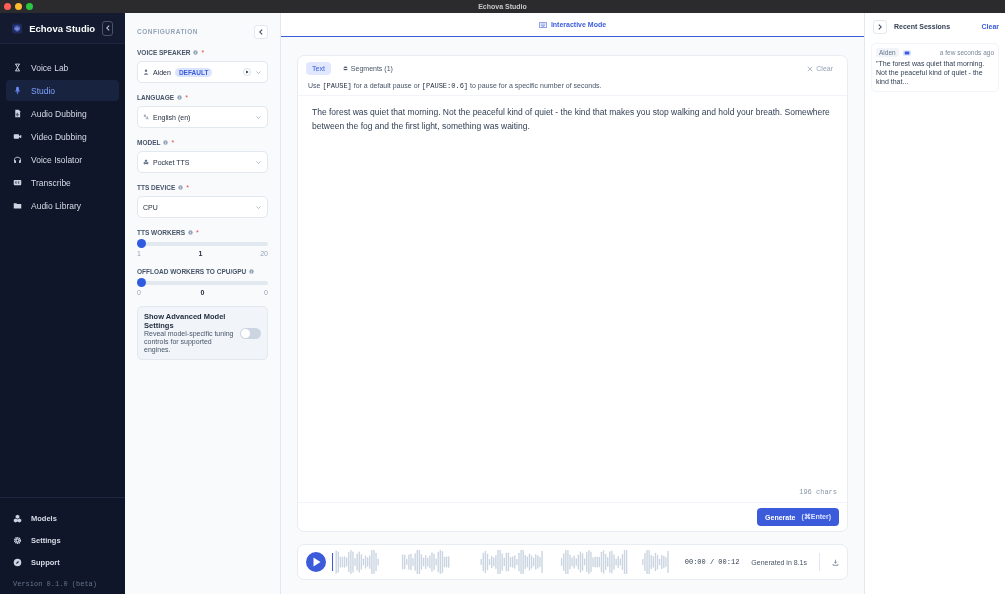 The width and height of the screenshot is (1005, 594). Describe the element at coordinates (18, 6) in the screenshot. I see `minimize-icon` at that location.